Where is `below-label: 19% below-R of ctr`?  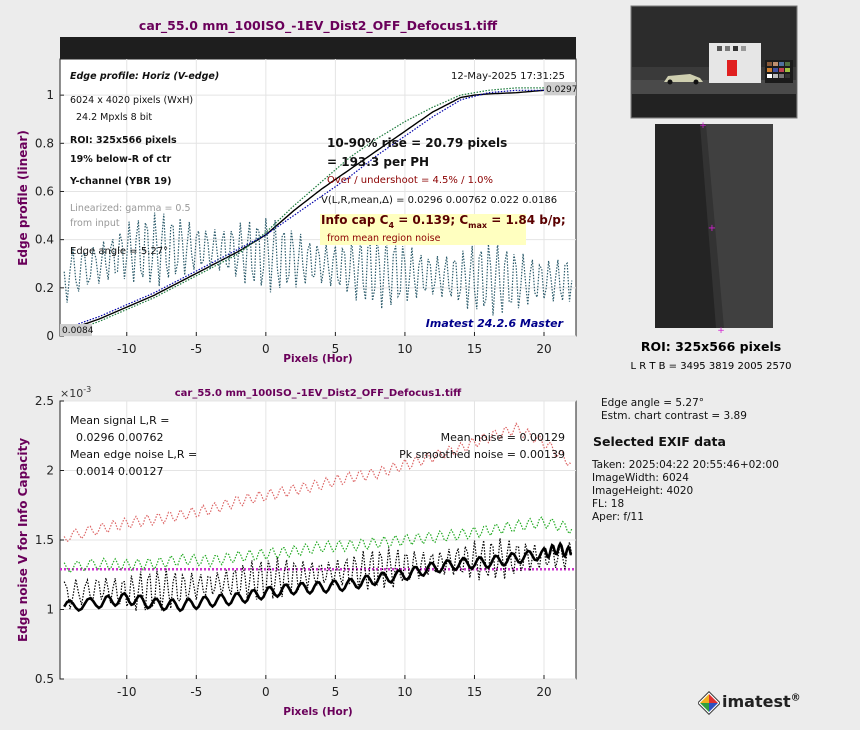
below-label: 19% below-R of ctr is located at coordinates (121, 159).